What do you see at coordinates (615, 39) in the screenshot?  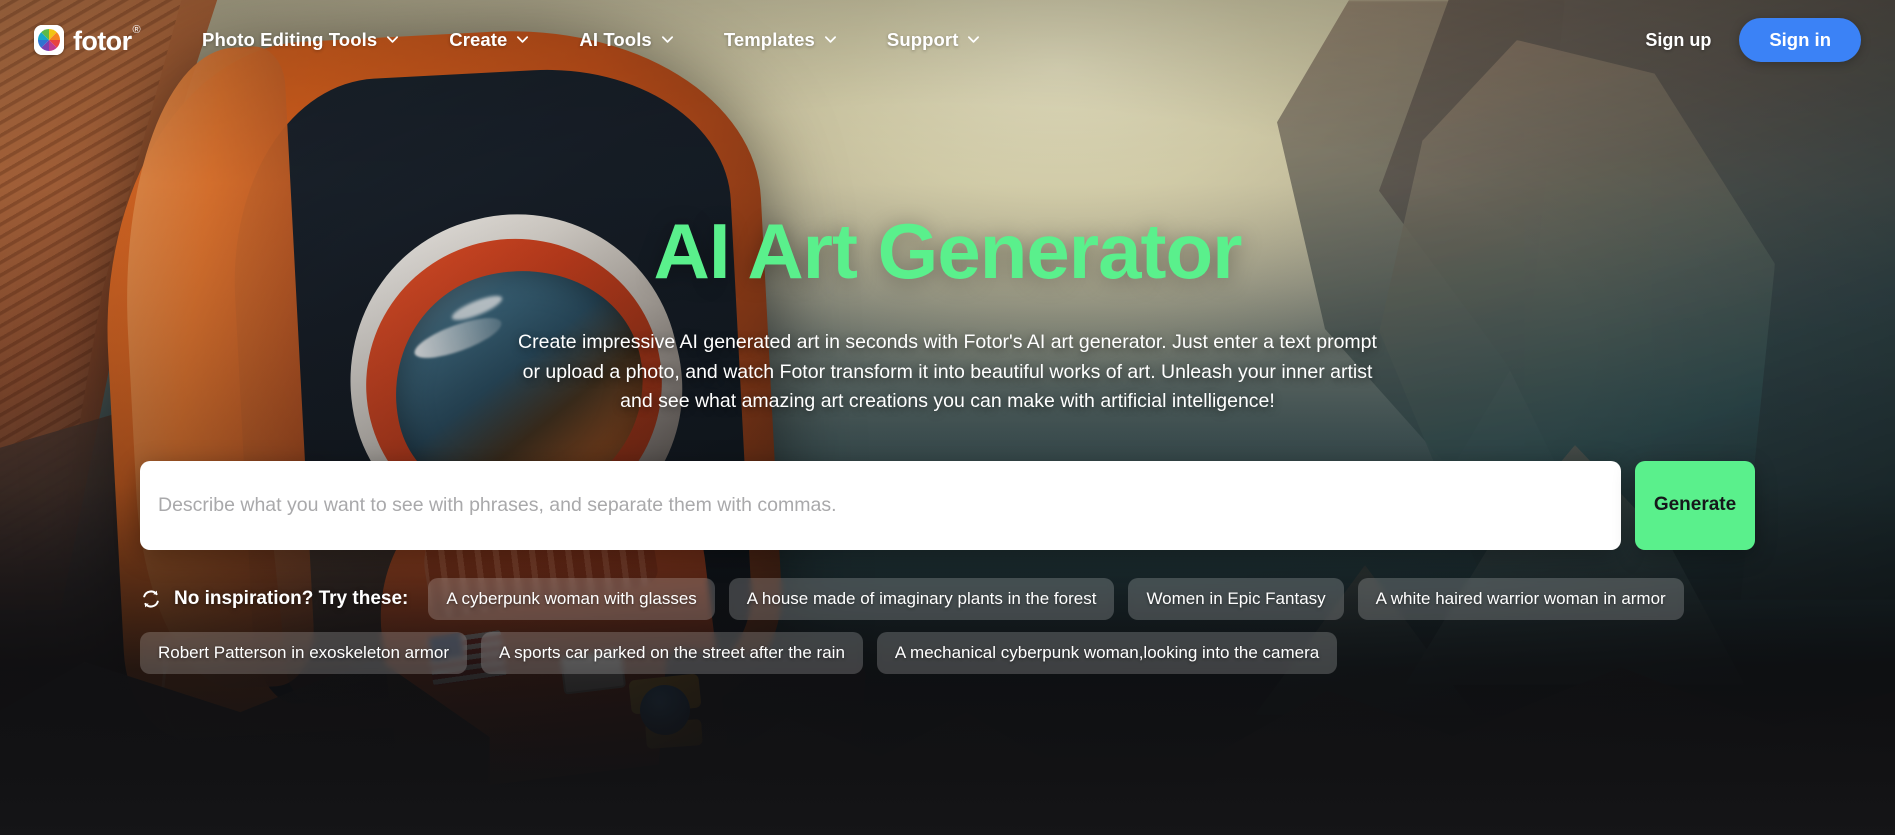 I see `nav-label: AI Tools` at bounding box center [615, 39].